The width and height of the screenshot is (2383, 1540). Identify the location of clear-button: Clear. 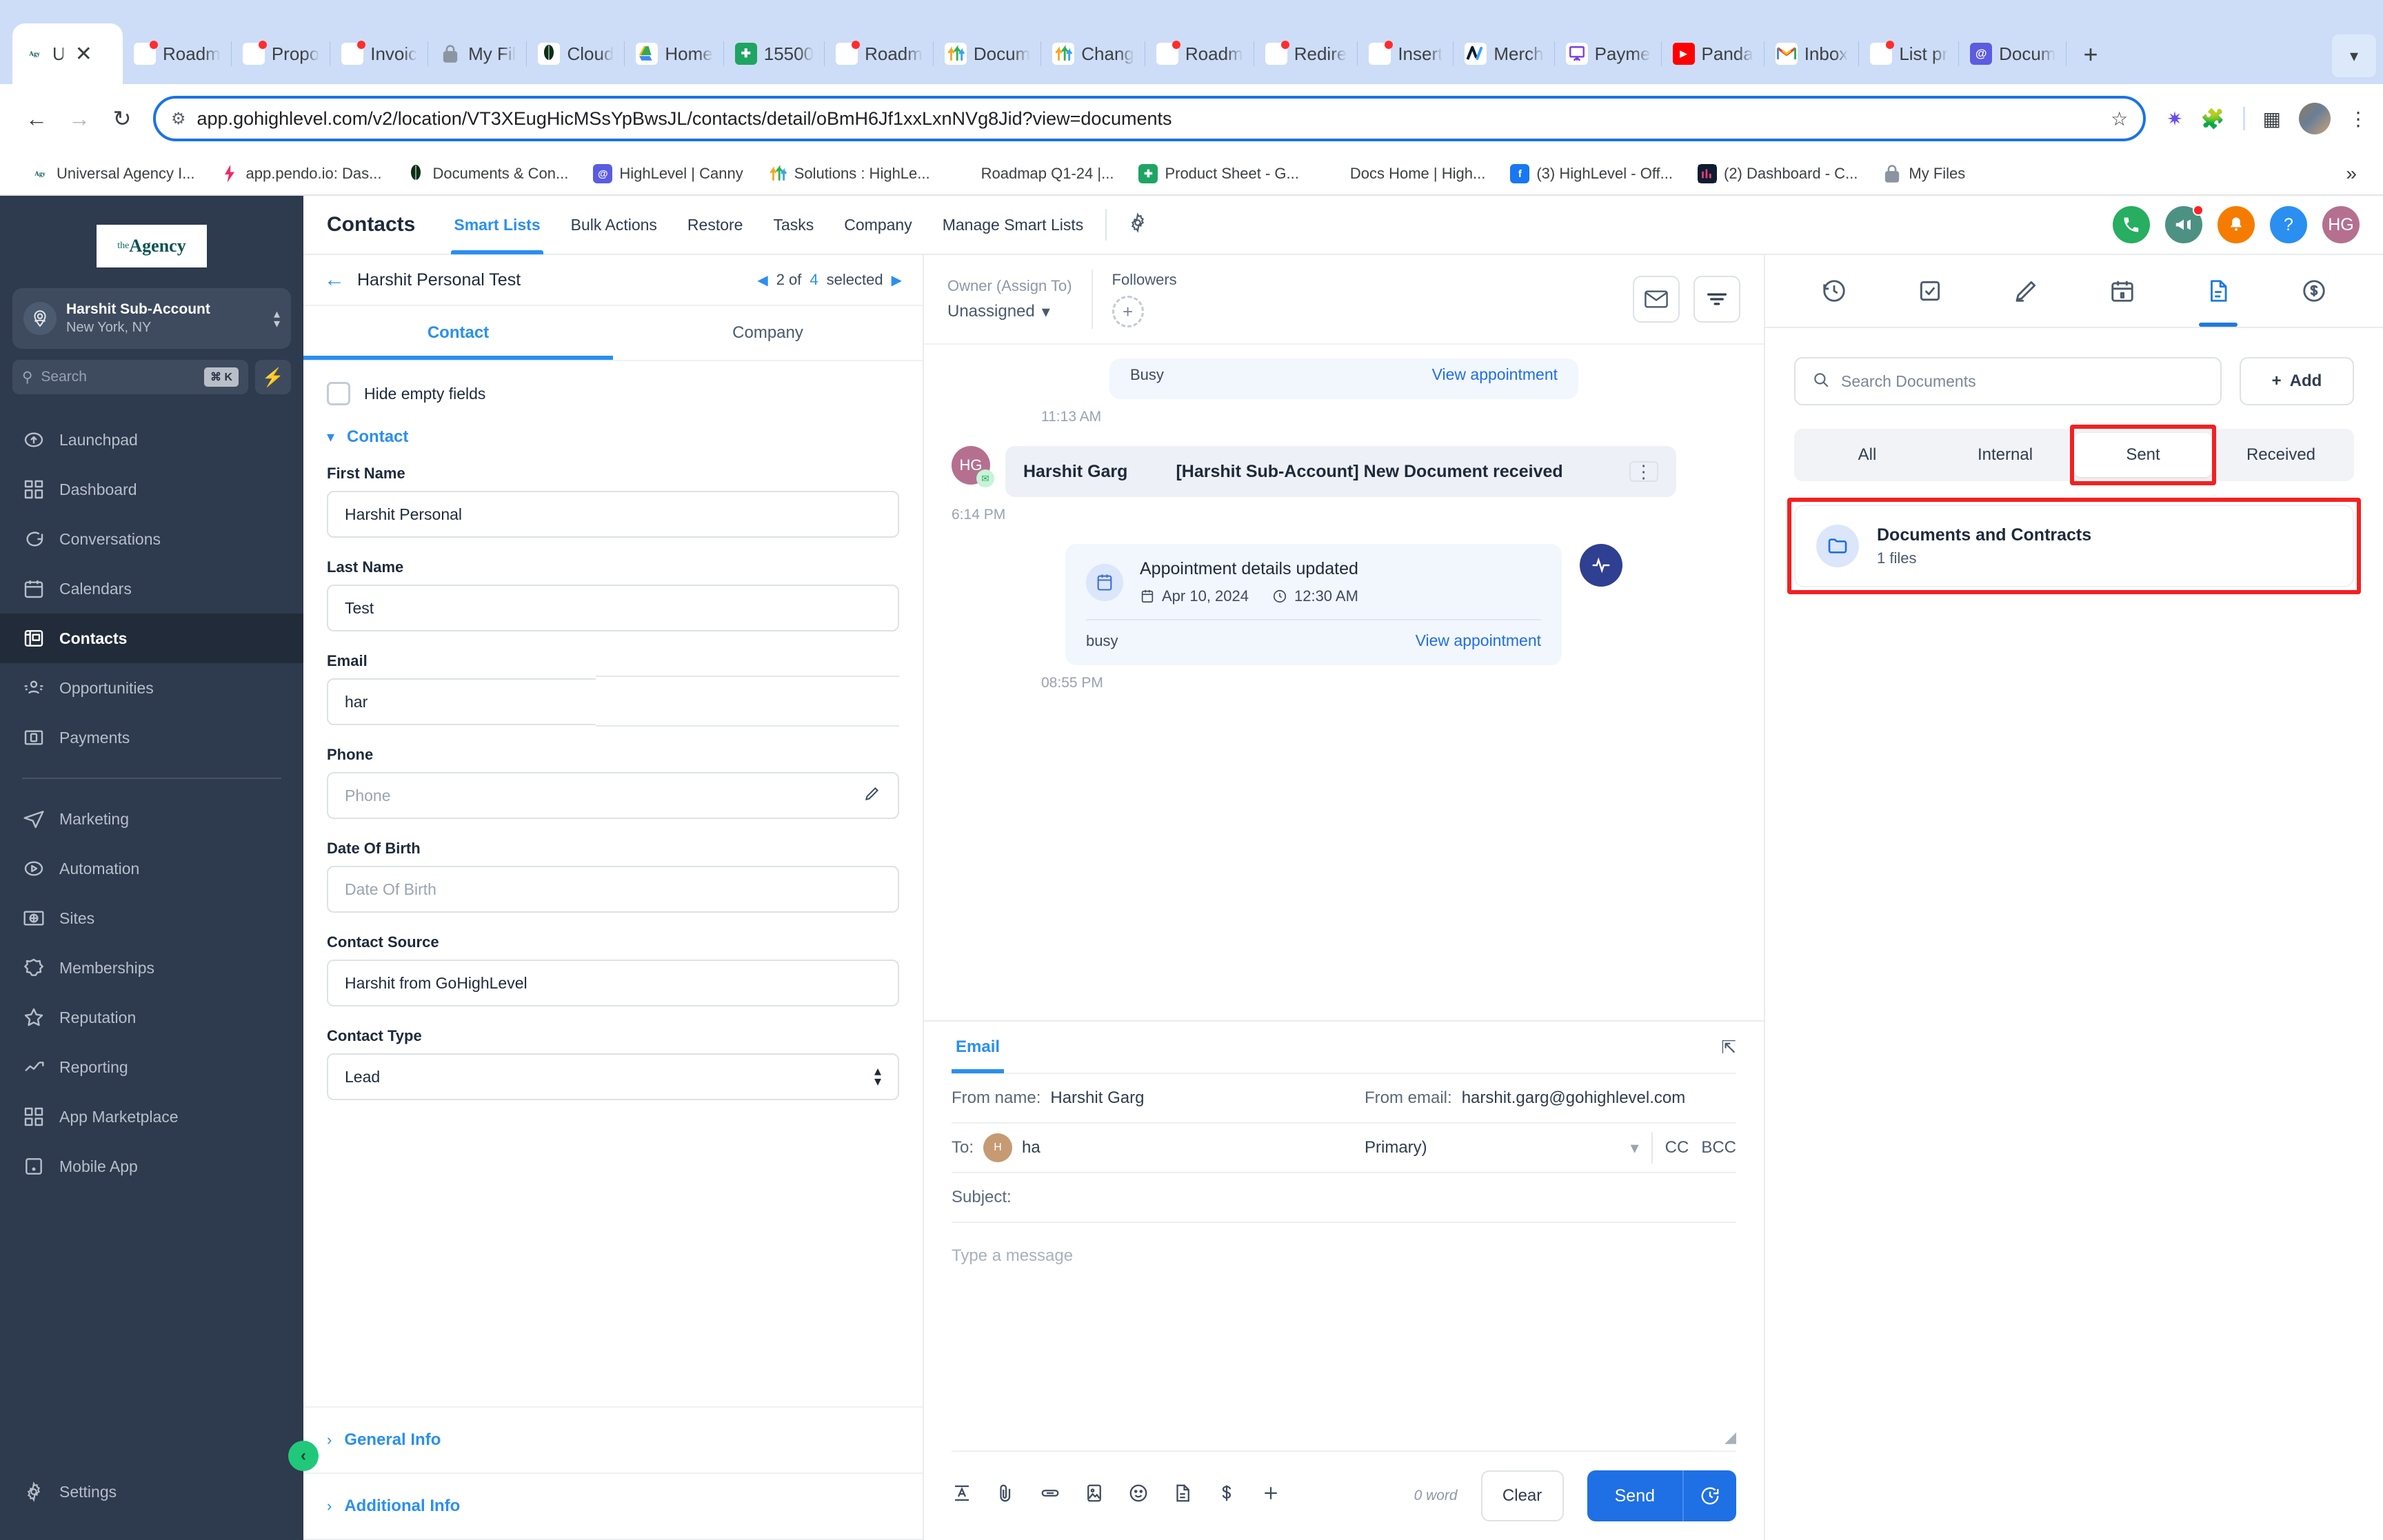
(1522, 1496).